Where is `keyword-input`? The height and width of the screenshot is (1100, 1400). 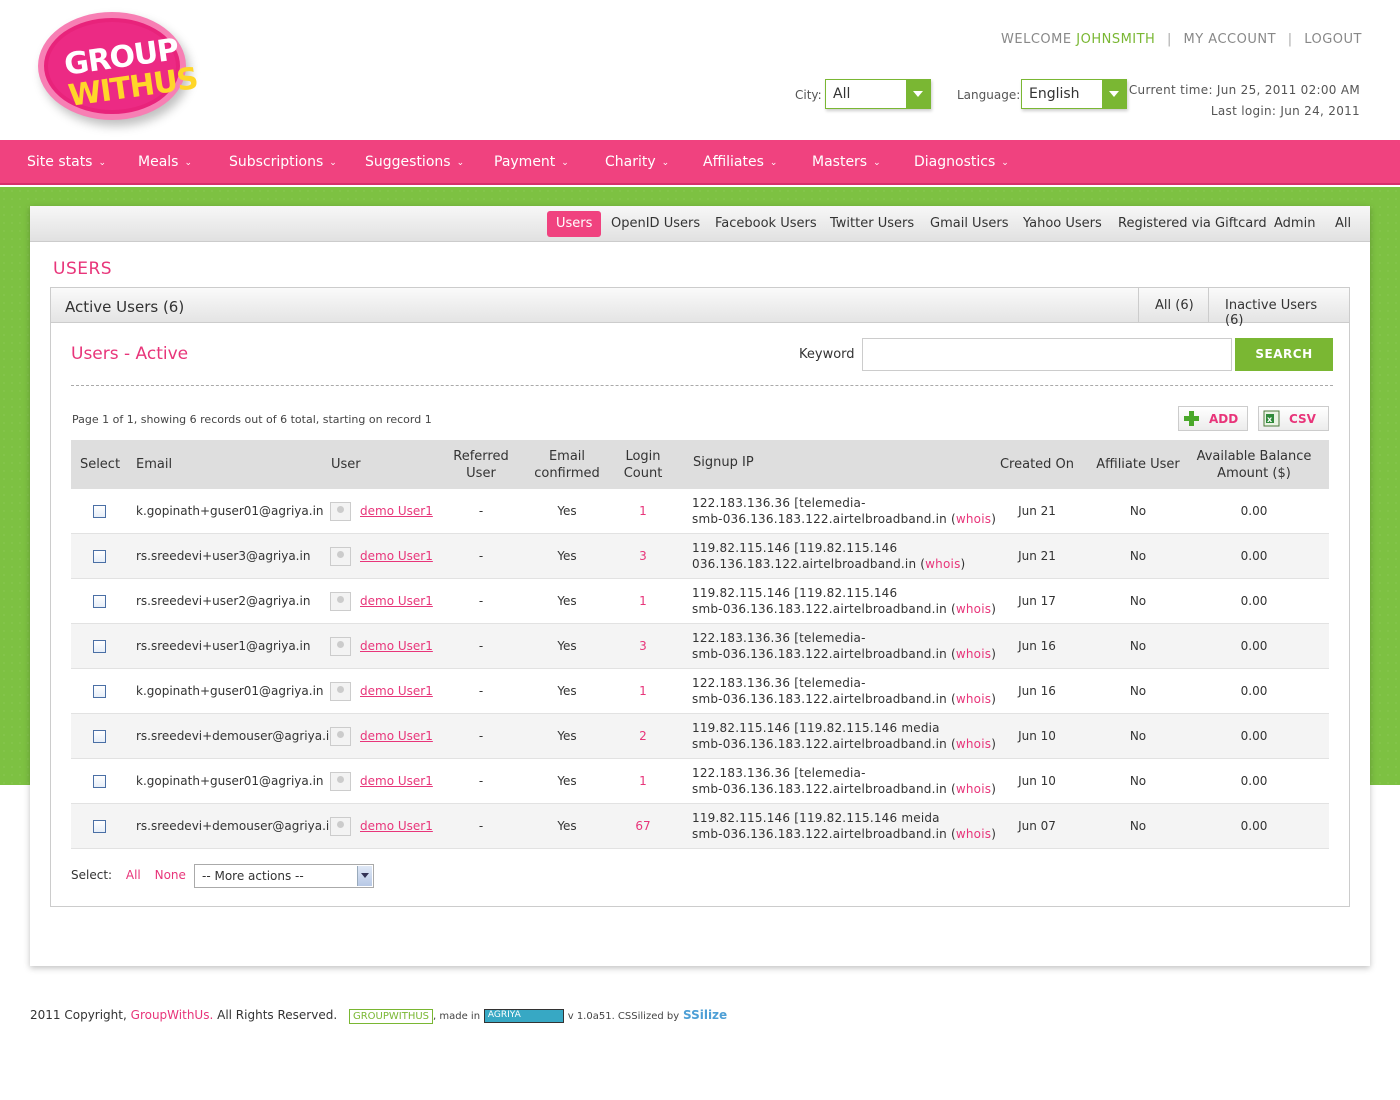
keyword-input is located at coordinates (1047, 354).